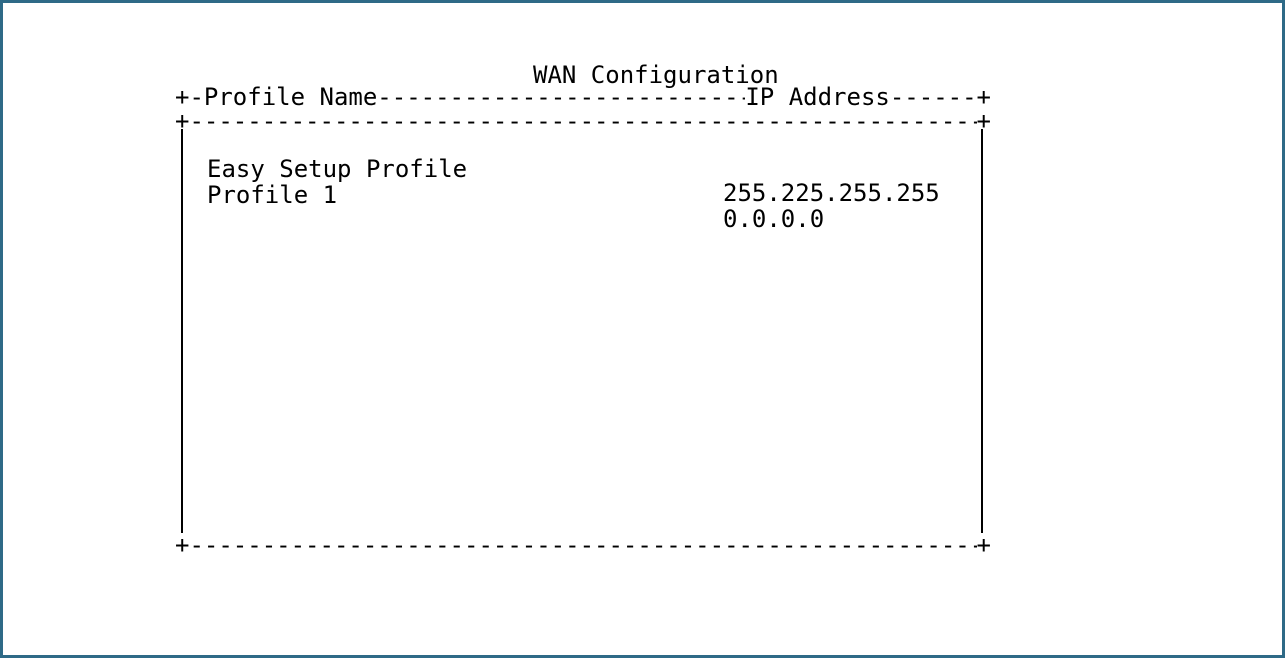 The image size is (1285, 658). I want to click on corner-top-right: +, so click(983, 97).